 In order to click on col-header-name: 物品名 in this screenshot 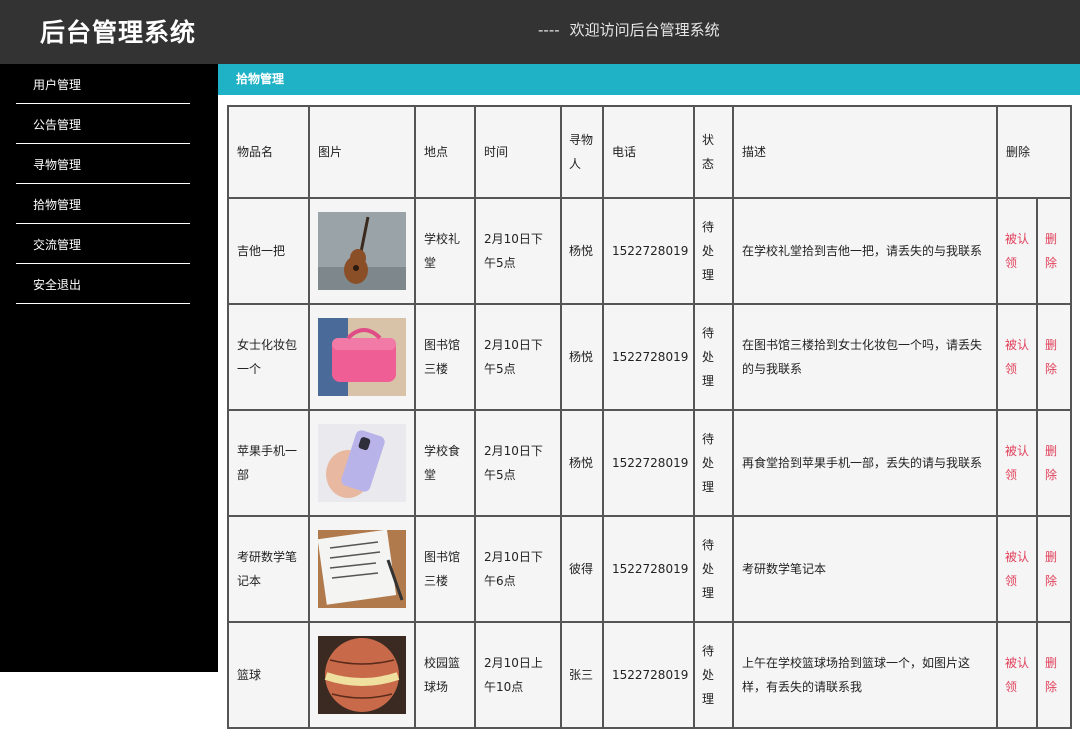, I will do `click(268, 152)`.